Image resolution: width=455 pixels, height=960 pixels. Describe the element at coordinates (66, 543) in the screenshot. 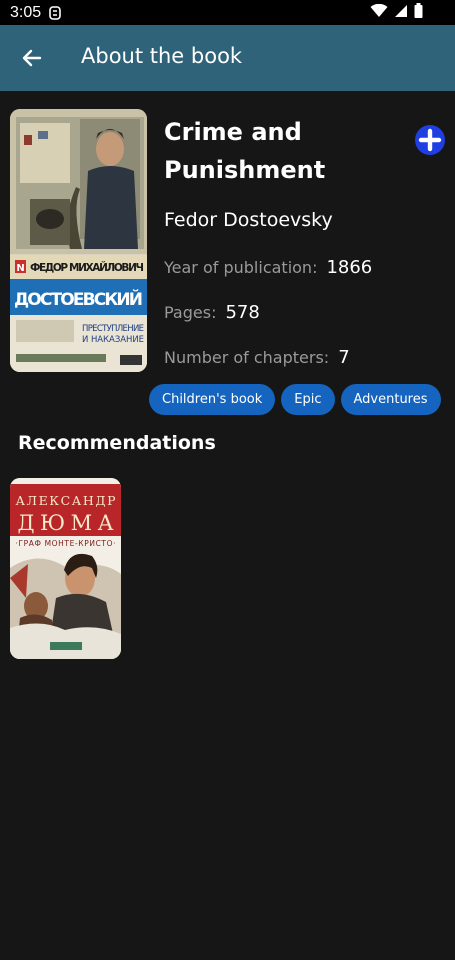

I see `rec-book-title: ·ГРАФ МОНТЕ-КРИСТО·` at that location.